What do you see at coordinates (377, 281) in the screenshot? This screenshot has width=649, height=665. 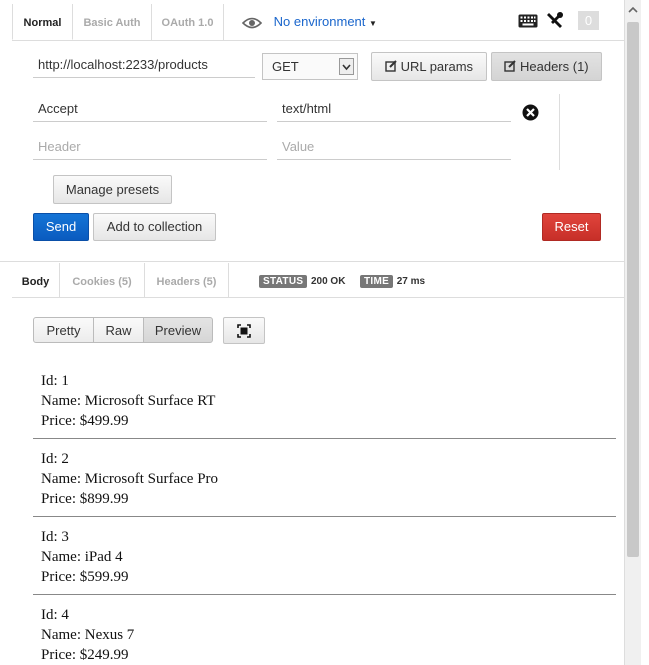 I see `time-badge: TIME` at bounding box center [377, 281].